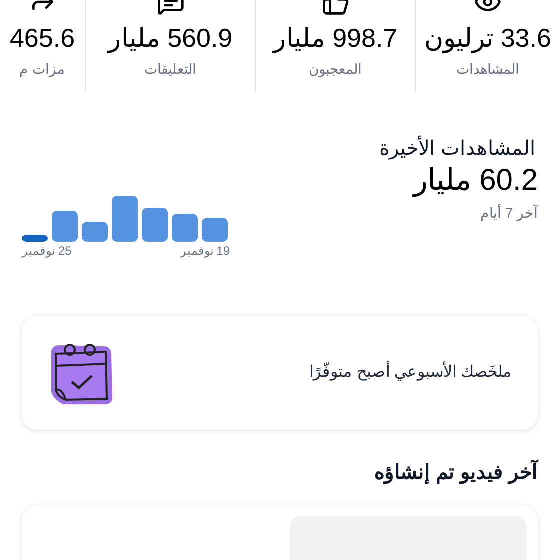 Image resolution: width=560 pixels, height=560 pixels. What do you see at coordinates (488, 69) in the screenshot?
I see `stat-label: المشاهدات` at bounding box center [488, 69].